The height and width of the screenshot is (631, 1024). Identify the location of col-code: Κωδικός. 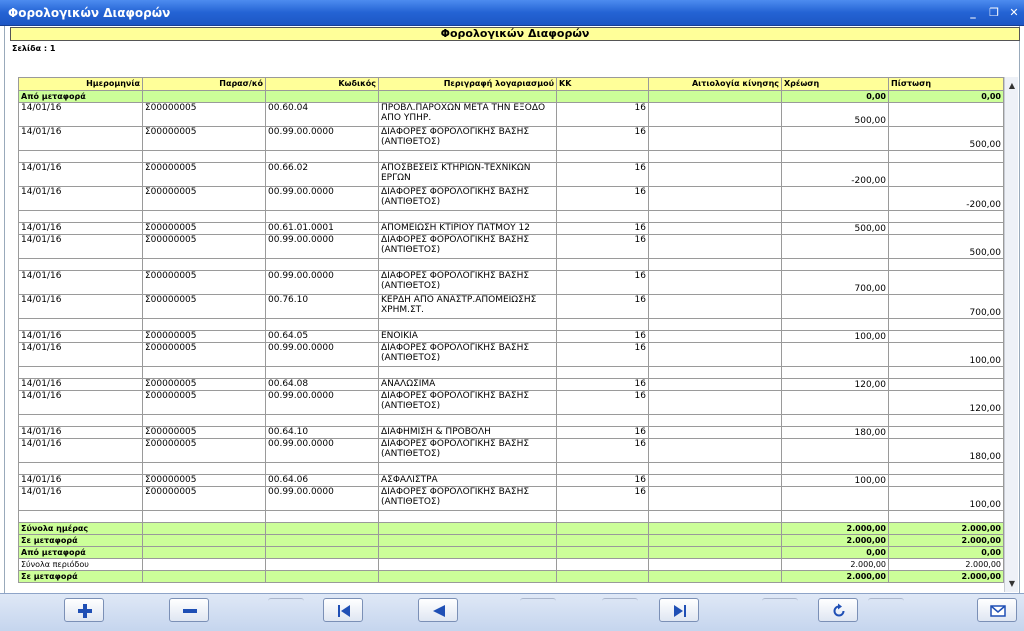
(322, 84).